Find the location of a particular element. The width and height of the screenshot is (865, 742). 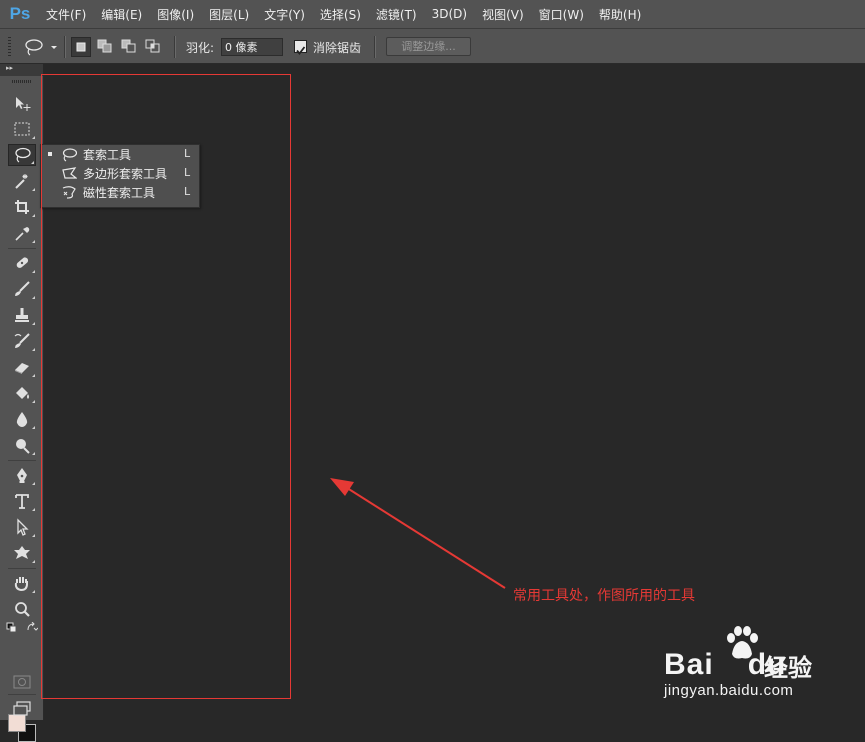

subtract-selection-button is located at coordinates (130, 47).